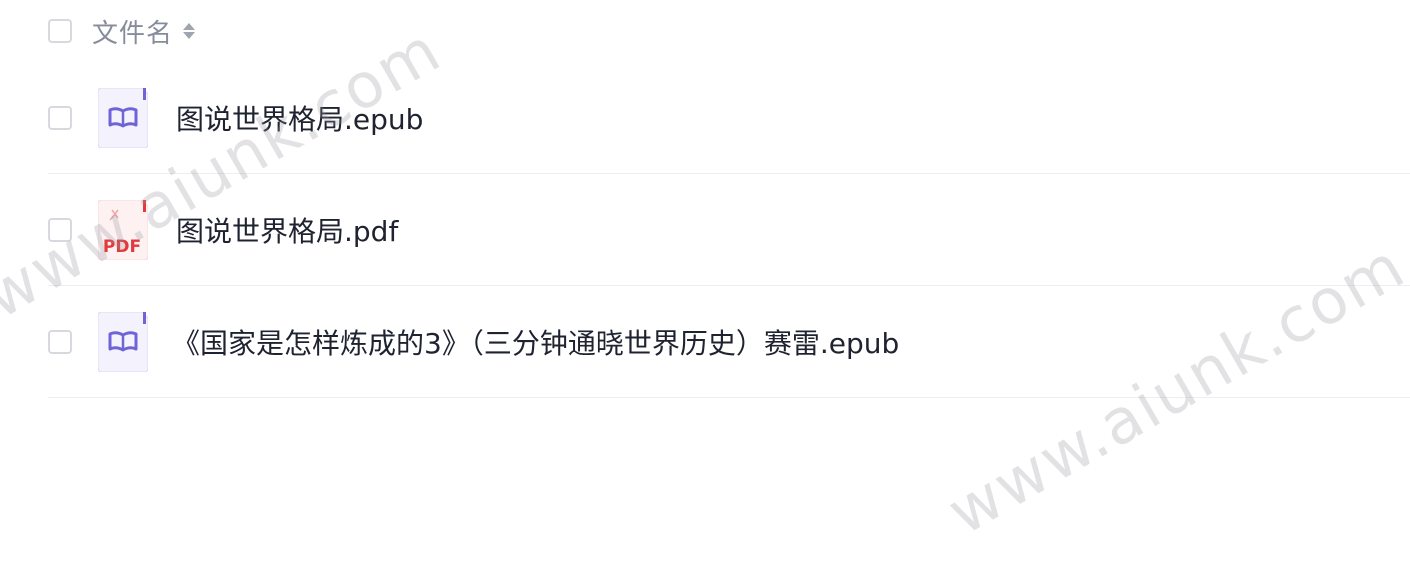 Image resolution: width=1410 pixels, height=588 pixels. I want to click on pdf-file-icon: PDF, so click(123, 229).